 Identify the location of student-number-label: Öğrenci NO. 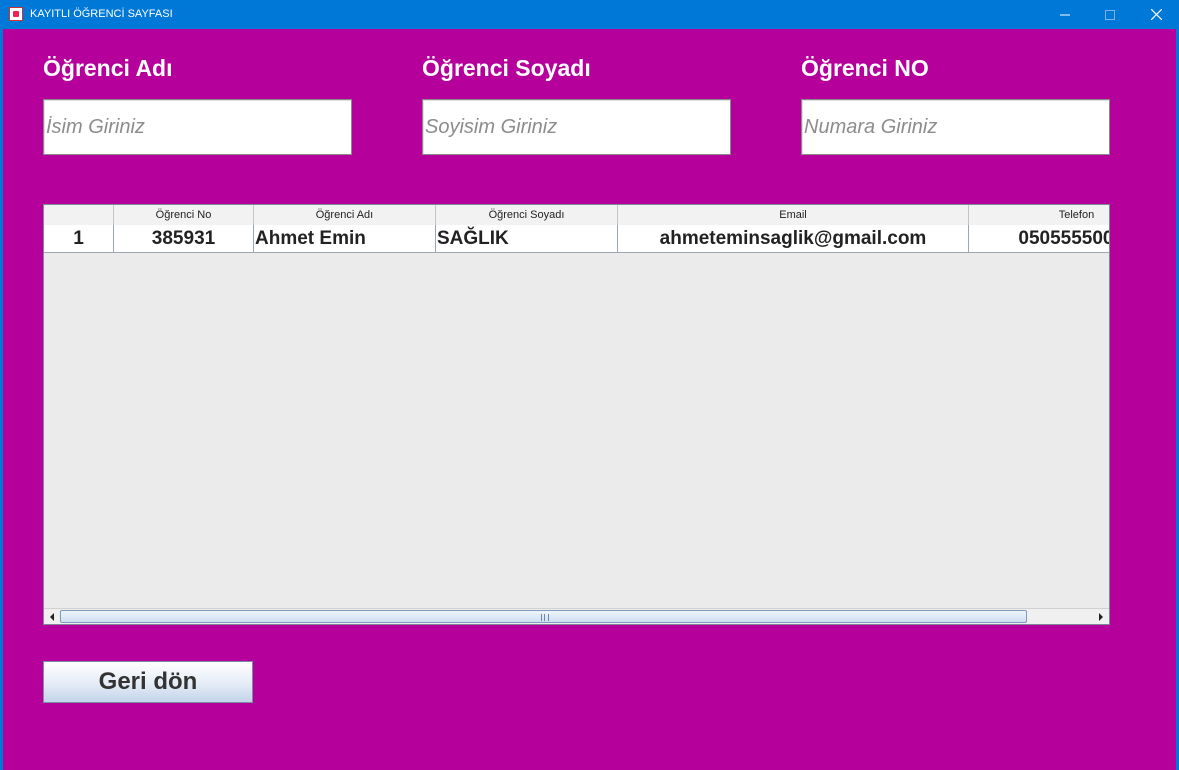
(865, 68).